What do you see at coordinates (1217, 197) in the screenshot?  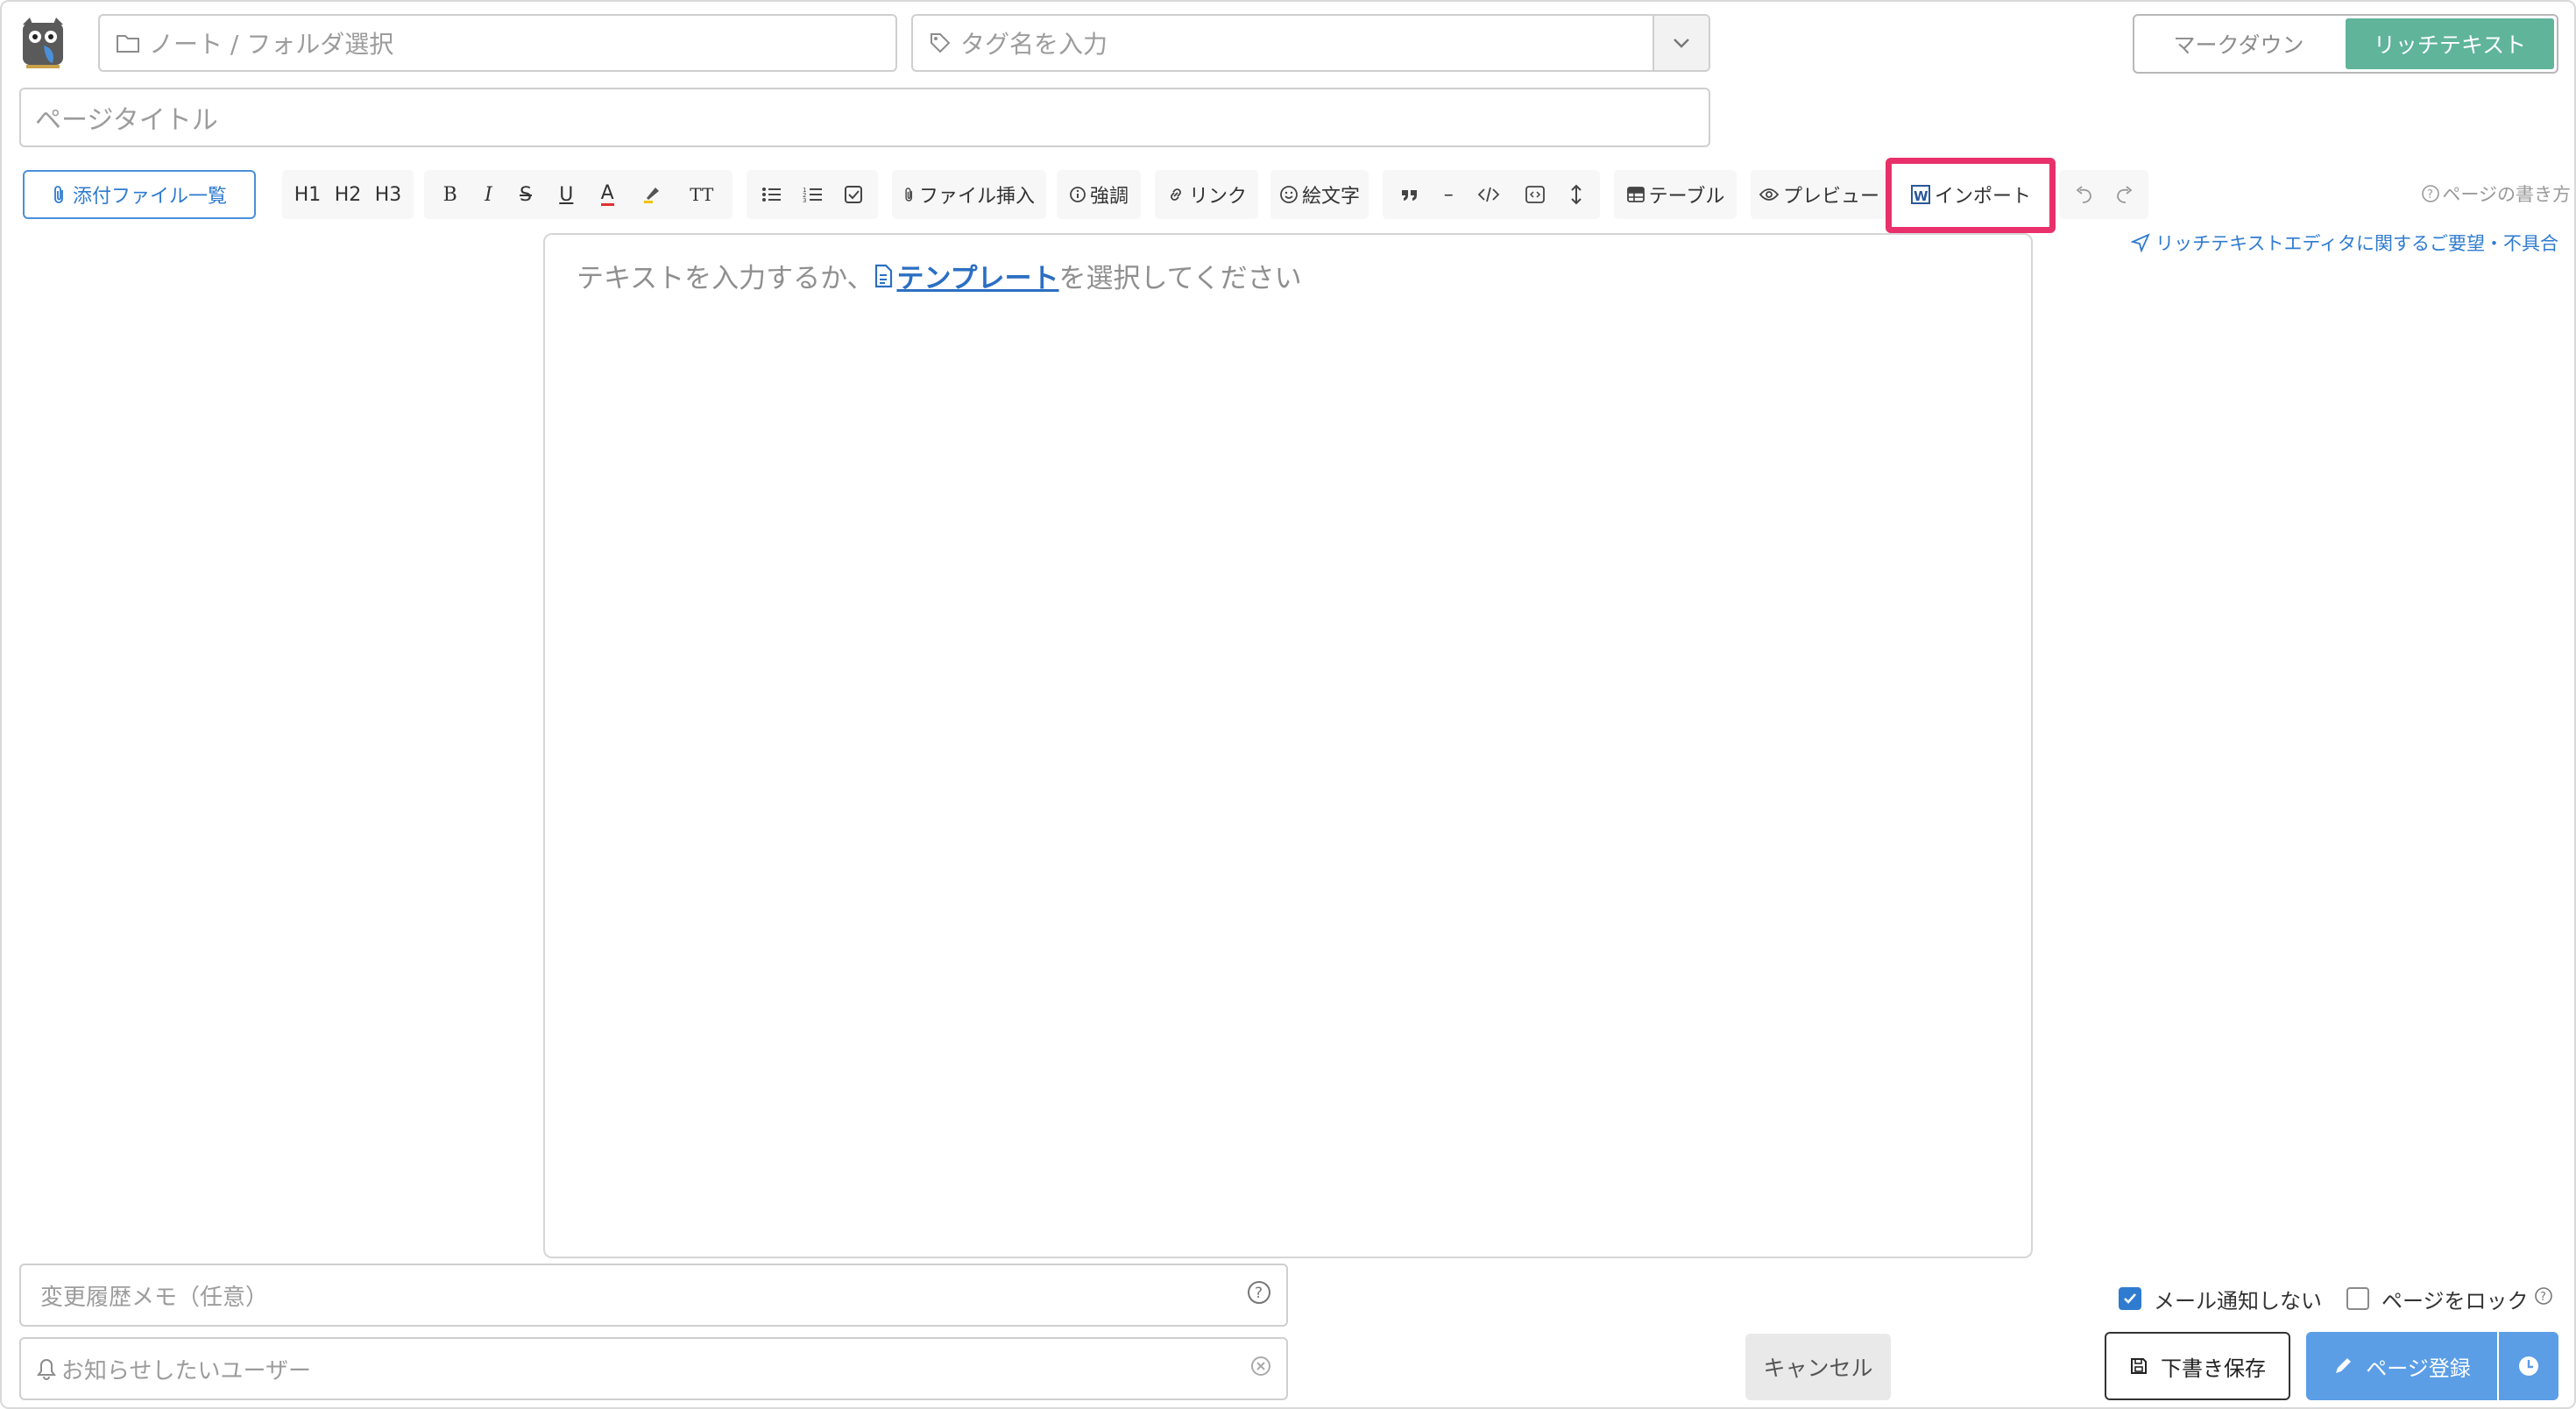 I see `link-label: リンク` at bounding box center [1217, 197].